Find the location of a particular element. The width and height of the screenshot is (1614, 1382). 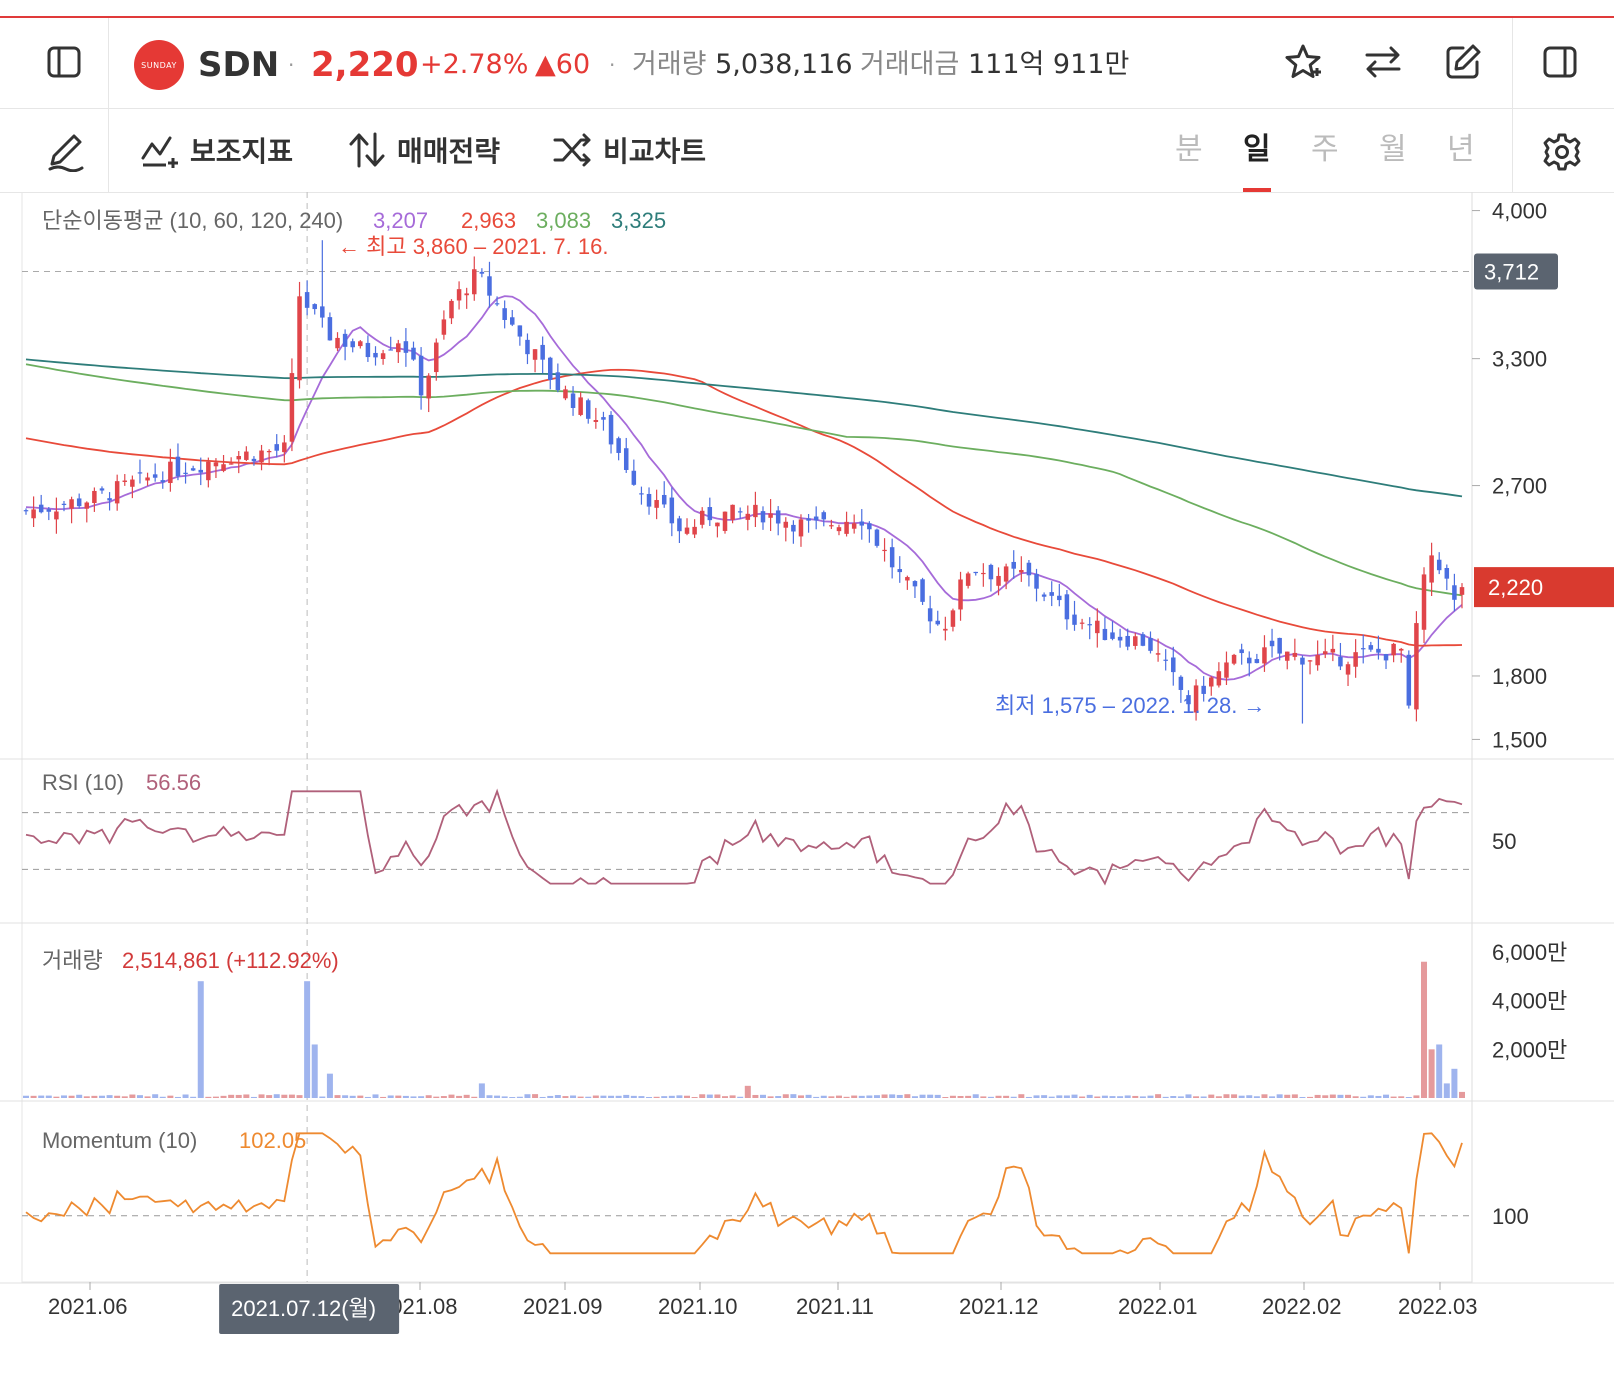

period-week-tab: 주 is located at coordinates (1325, 150).